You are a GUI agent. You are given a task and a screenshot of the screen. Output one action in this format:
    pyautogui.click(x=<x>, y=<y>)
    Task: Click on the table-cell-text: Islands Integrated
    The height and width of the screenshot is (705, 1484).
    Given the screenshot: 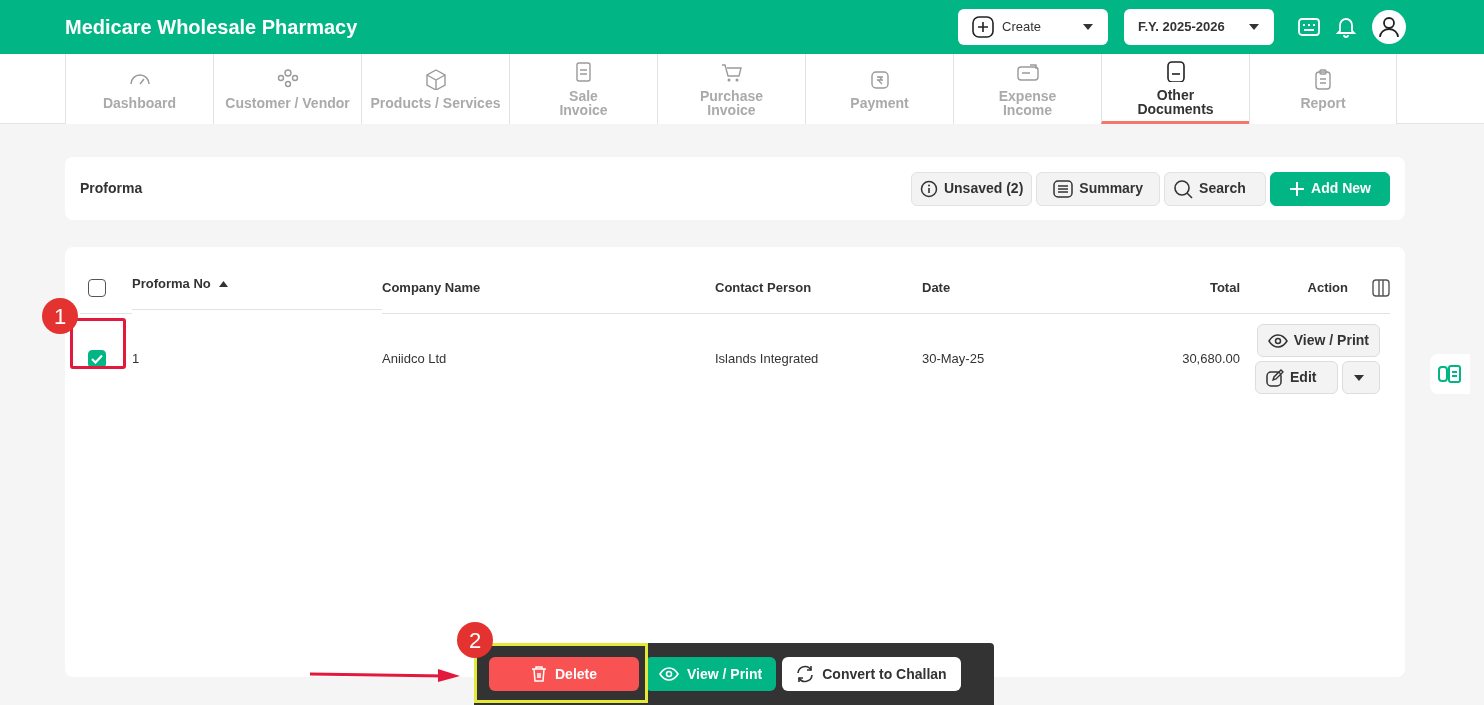 What is the action you would take?
    pyautogui.click(x=767, y=359)
    